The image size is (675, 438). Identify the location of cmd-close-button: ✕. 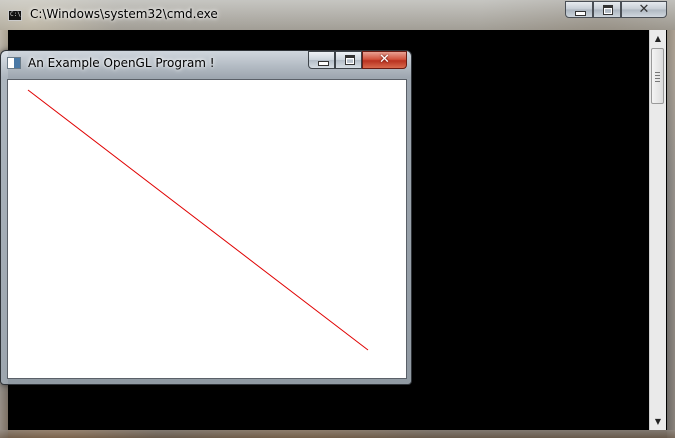
(644, 9).